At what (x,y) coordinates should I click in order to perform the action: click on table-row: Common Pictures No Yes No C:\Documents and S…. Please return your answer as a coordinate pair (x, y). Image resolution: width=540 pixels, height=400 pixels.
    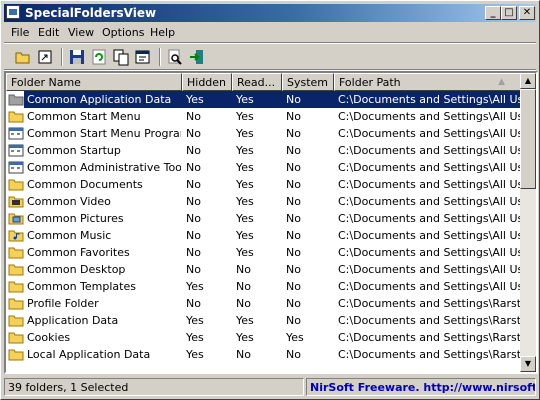
    Looking at the image, I should click on (263, 218).